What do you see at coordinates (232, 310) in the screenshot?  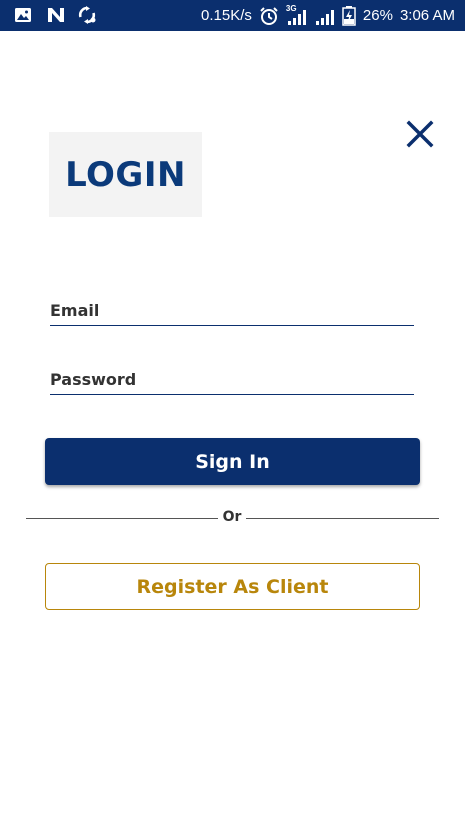 I see `email-field` at bounding box center [232, 310].